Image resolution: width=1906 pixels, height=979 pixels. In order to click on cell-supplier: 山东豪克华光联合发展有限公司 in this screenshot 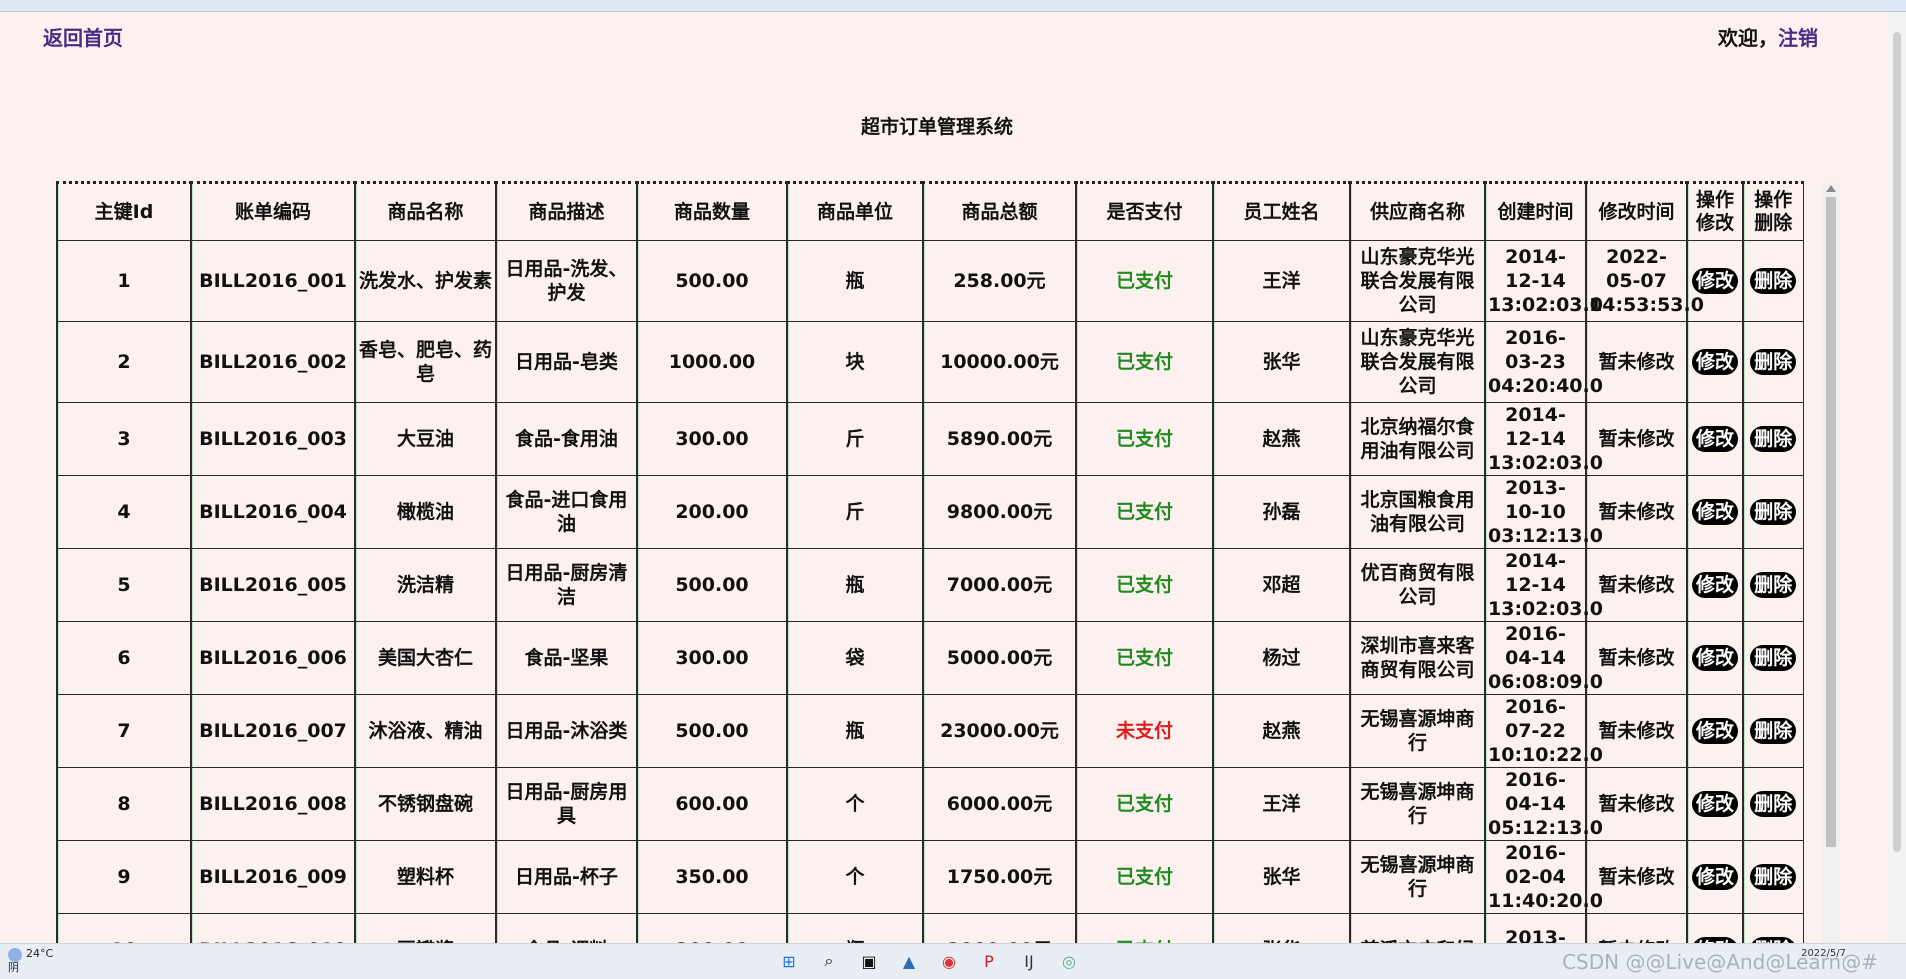, I will do `click(1417, 362)`.